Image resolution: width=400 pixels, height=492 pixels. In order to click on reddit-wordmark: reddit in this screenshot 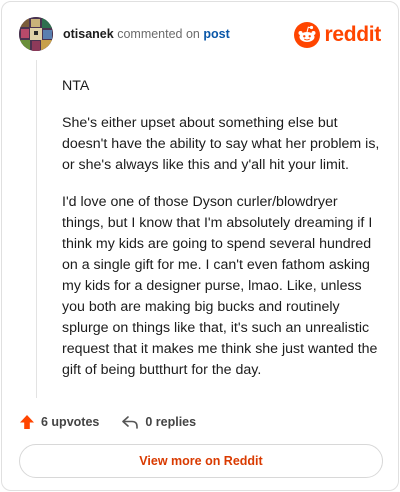, I will do `click(352, 34)`.